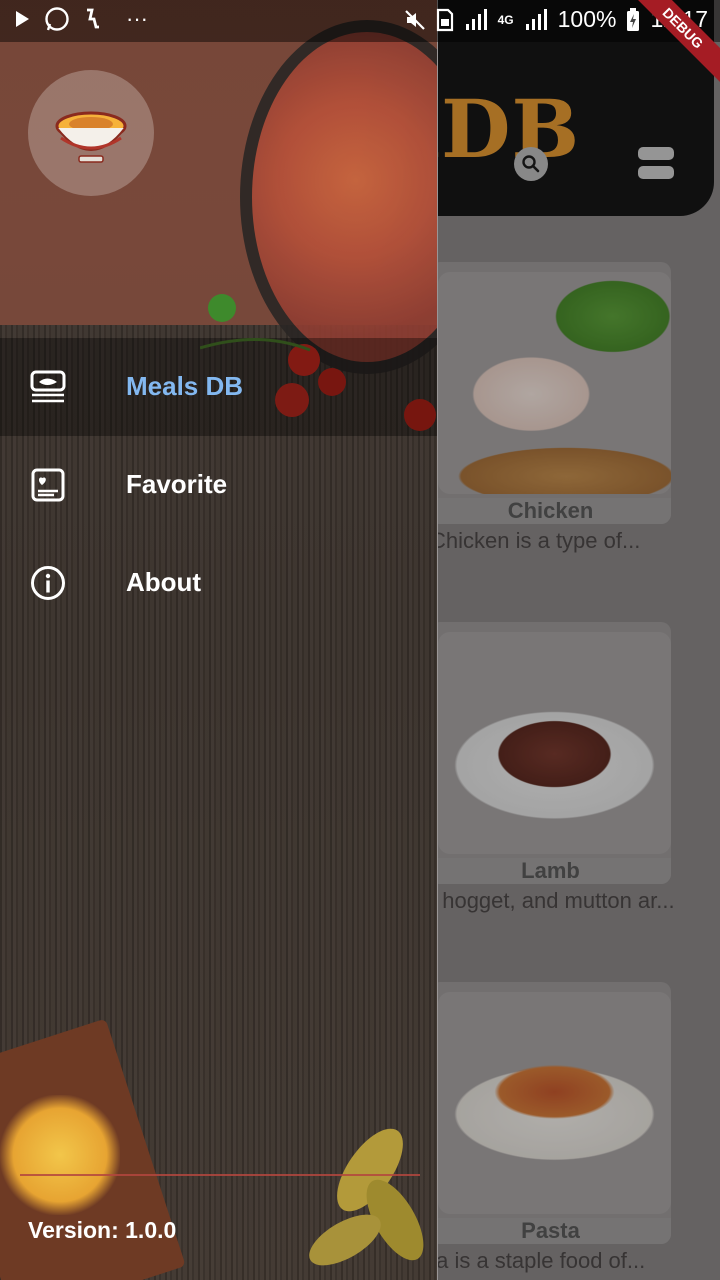  I want to click on drawer-item-meals-db: Meals DB, so click(218, 387).